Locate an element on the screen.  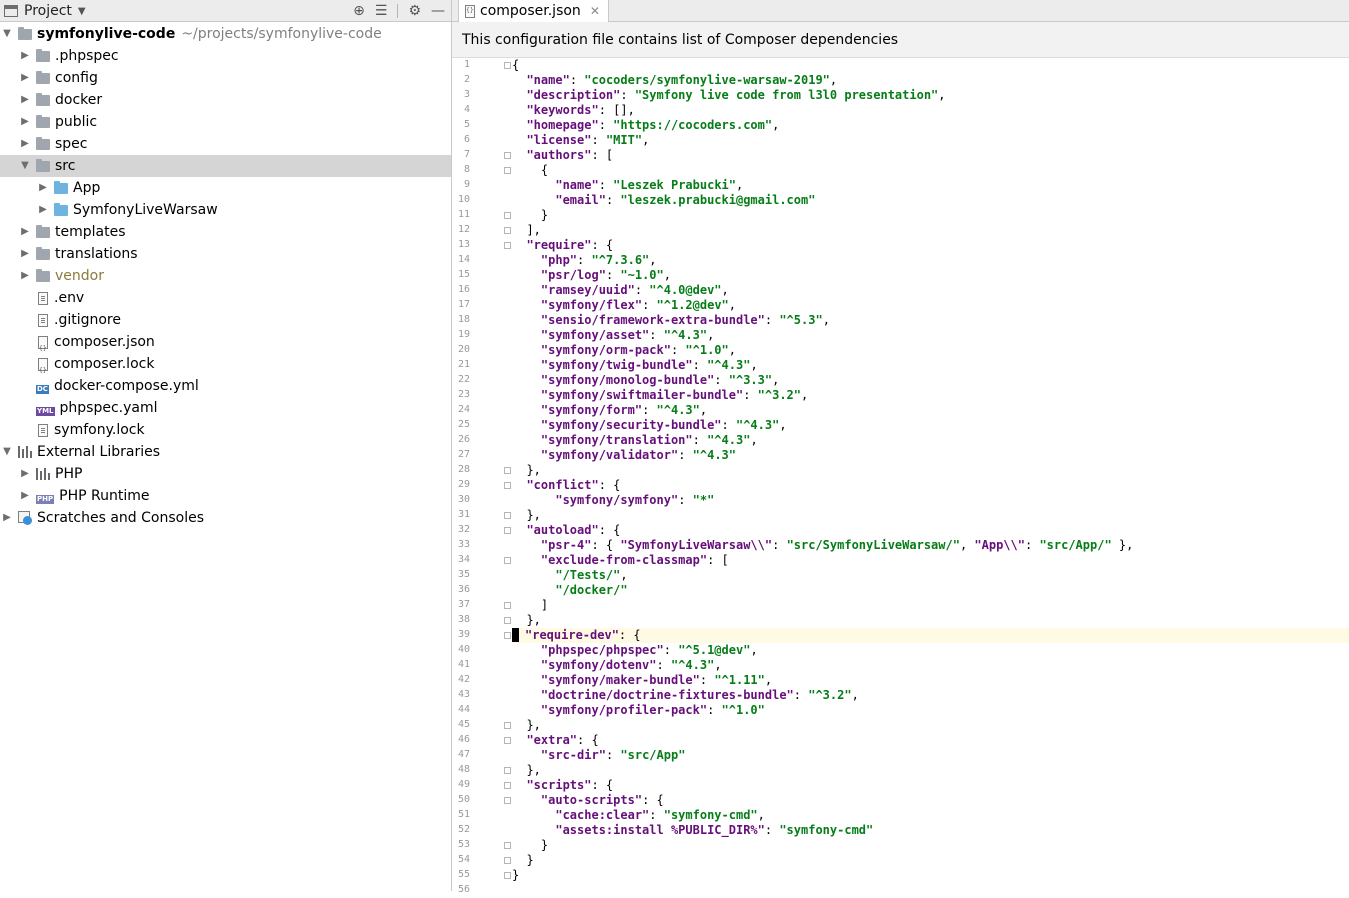
code-line: "phpspec/phpspec": "^5.1@dev", is located at coordinates (930, 650).